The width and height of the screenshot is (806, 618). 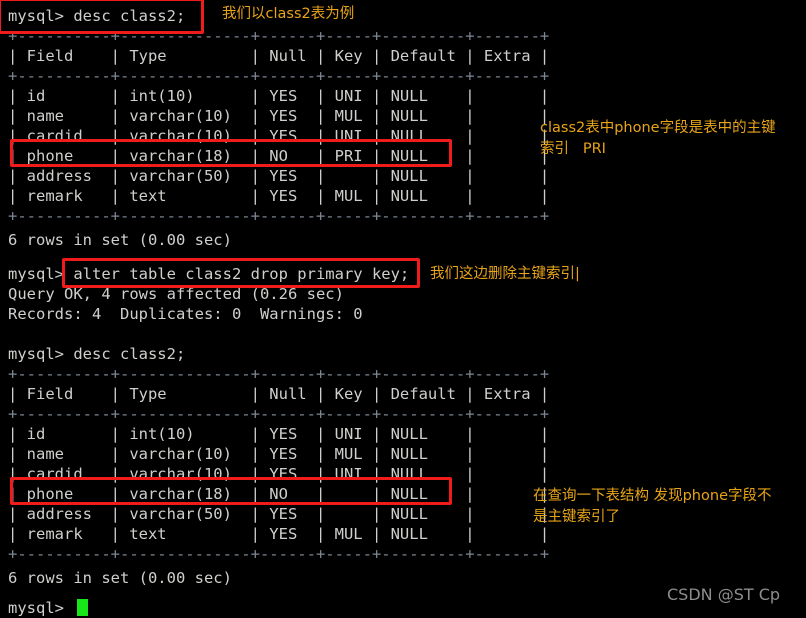 What do you see at coordinates (120, 578) in the screenshot?
I see `table2-result-line: 6 rows in set (0.00 sec)` at bounding box center [120, 578].